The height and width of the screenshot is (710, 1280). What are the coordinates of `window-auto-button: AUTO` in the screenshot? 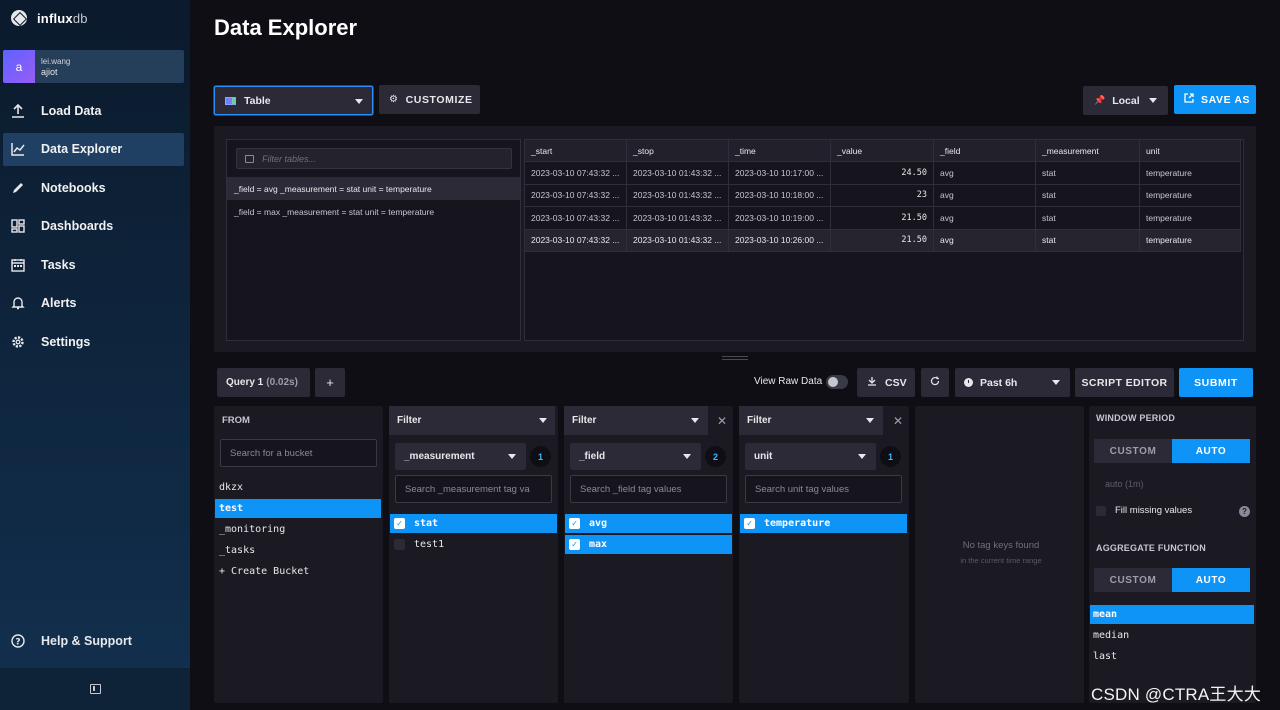 It's located at (1211, 451).